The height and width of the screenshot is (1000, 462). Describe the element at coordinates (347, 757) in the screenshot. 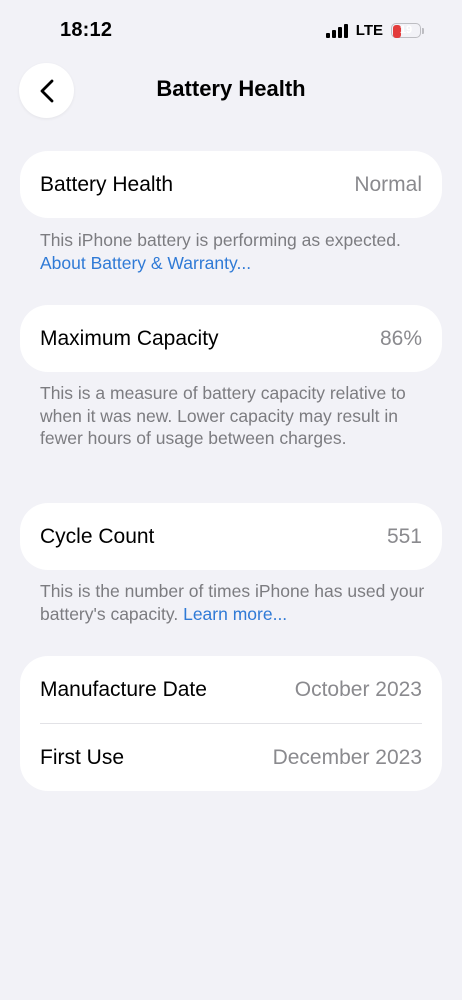

I see `first-use-value: December 2023` at that location.